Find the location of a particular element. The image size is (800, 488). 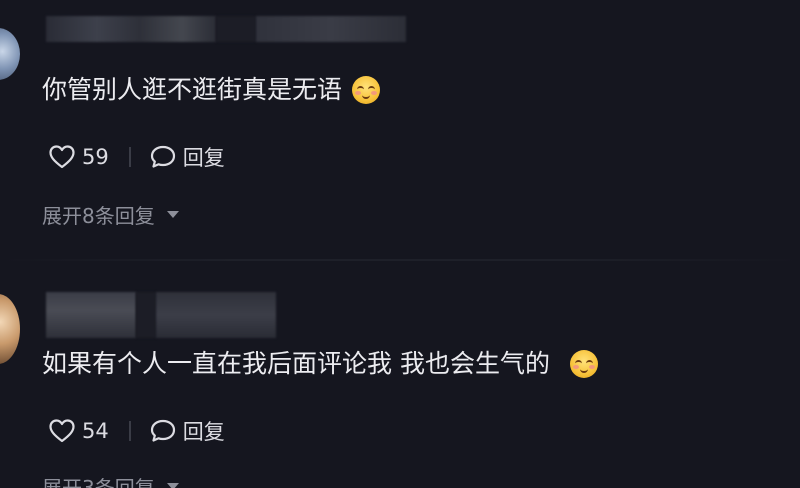

expand-replies-button: 展开8条回复 is located at coordinates (110, 214).